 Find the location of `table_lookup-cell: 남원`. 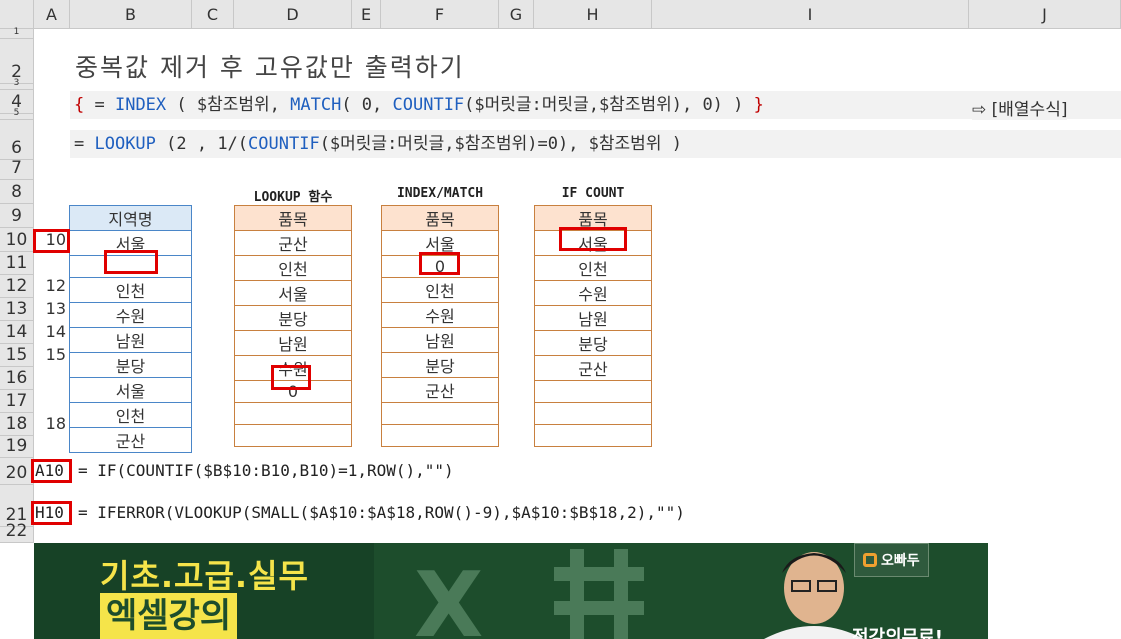

table_lookup-cell: 남원 is located at coordinates (293, 343).